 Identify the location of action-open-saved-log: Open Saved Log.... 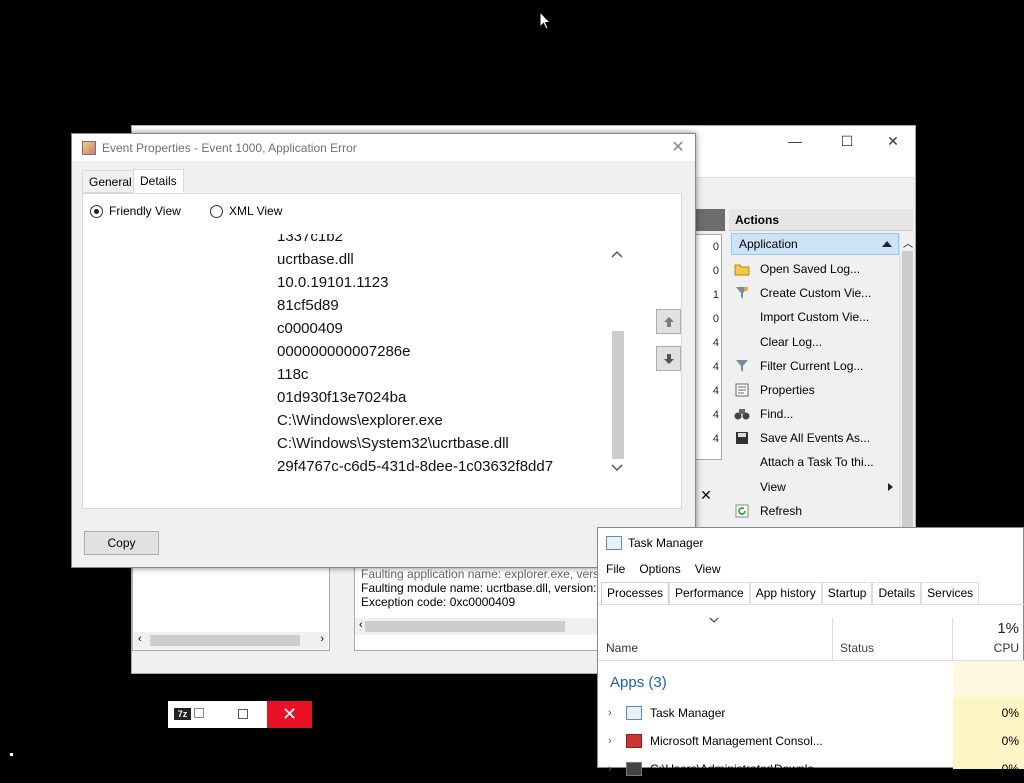
(817, 269).